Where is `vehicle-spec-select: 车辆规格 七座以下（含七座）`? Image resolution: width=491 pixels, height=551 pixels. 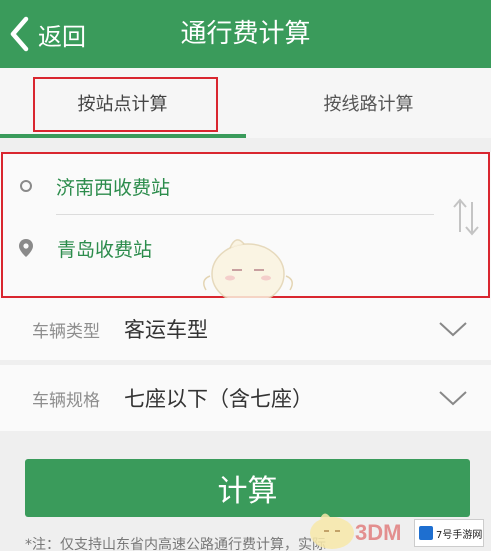
vehicle-spec-select: 车辆规格 七座以下（含七座） is located at coordinates (245, 398).